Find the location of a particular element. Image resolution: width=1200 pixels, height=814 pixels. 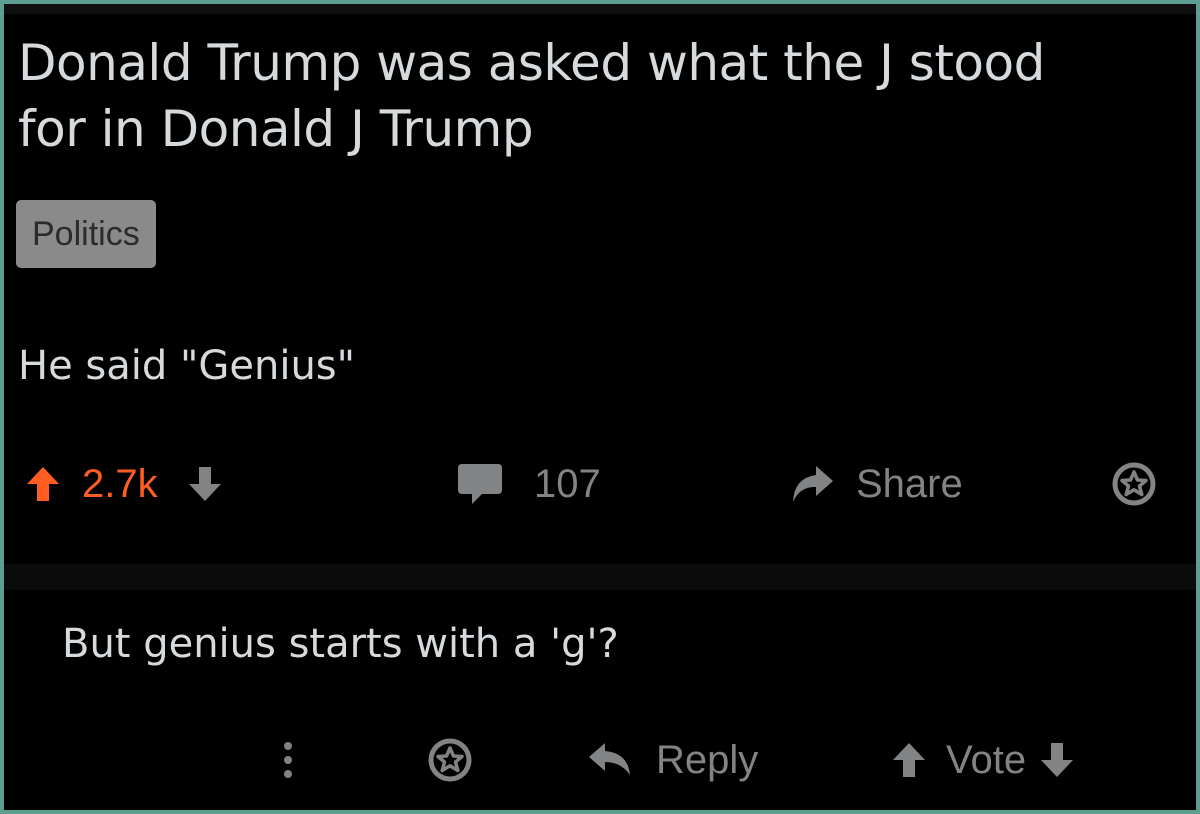

reply-label: Reply is located at coordinates (707, 759).